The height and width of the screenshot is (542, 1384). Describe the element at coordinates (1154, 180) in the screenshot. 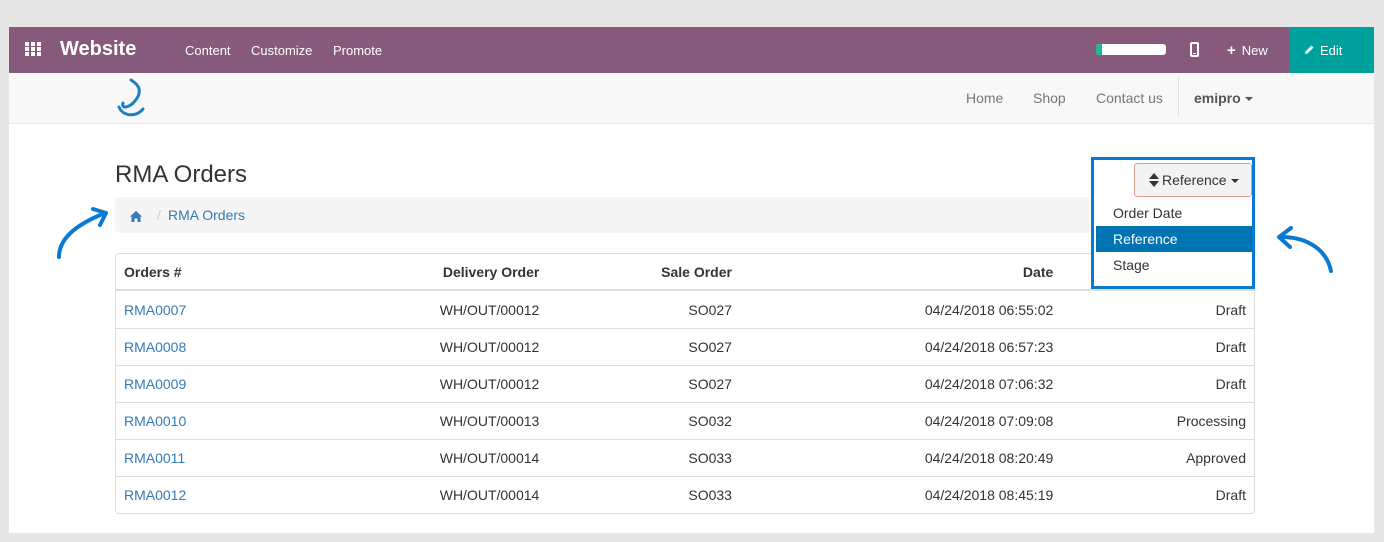

I see `sort-icon` at that location.